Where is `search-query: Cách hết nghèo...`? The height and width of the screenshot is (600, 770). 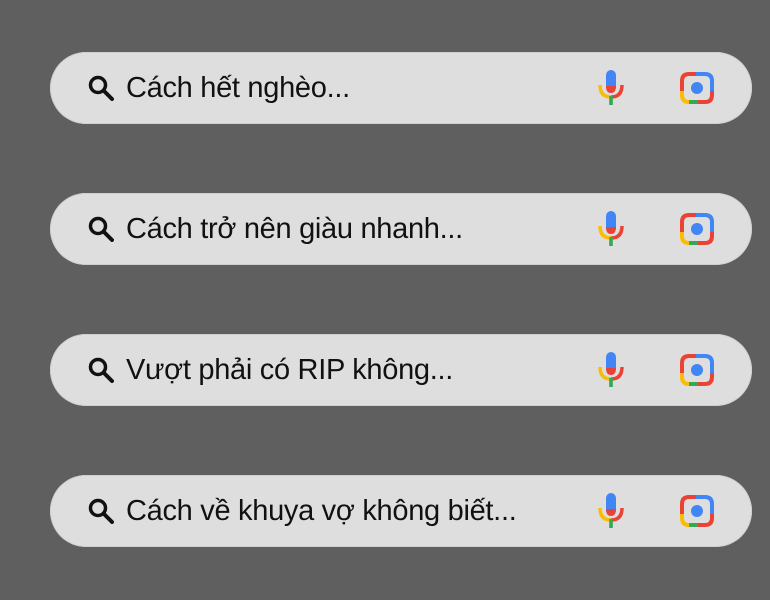
search-query: Cách hết nghèo... is located at coordinates (238, 88).